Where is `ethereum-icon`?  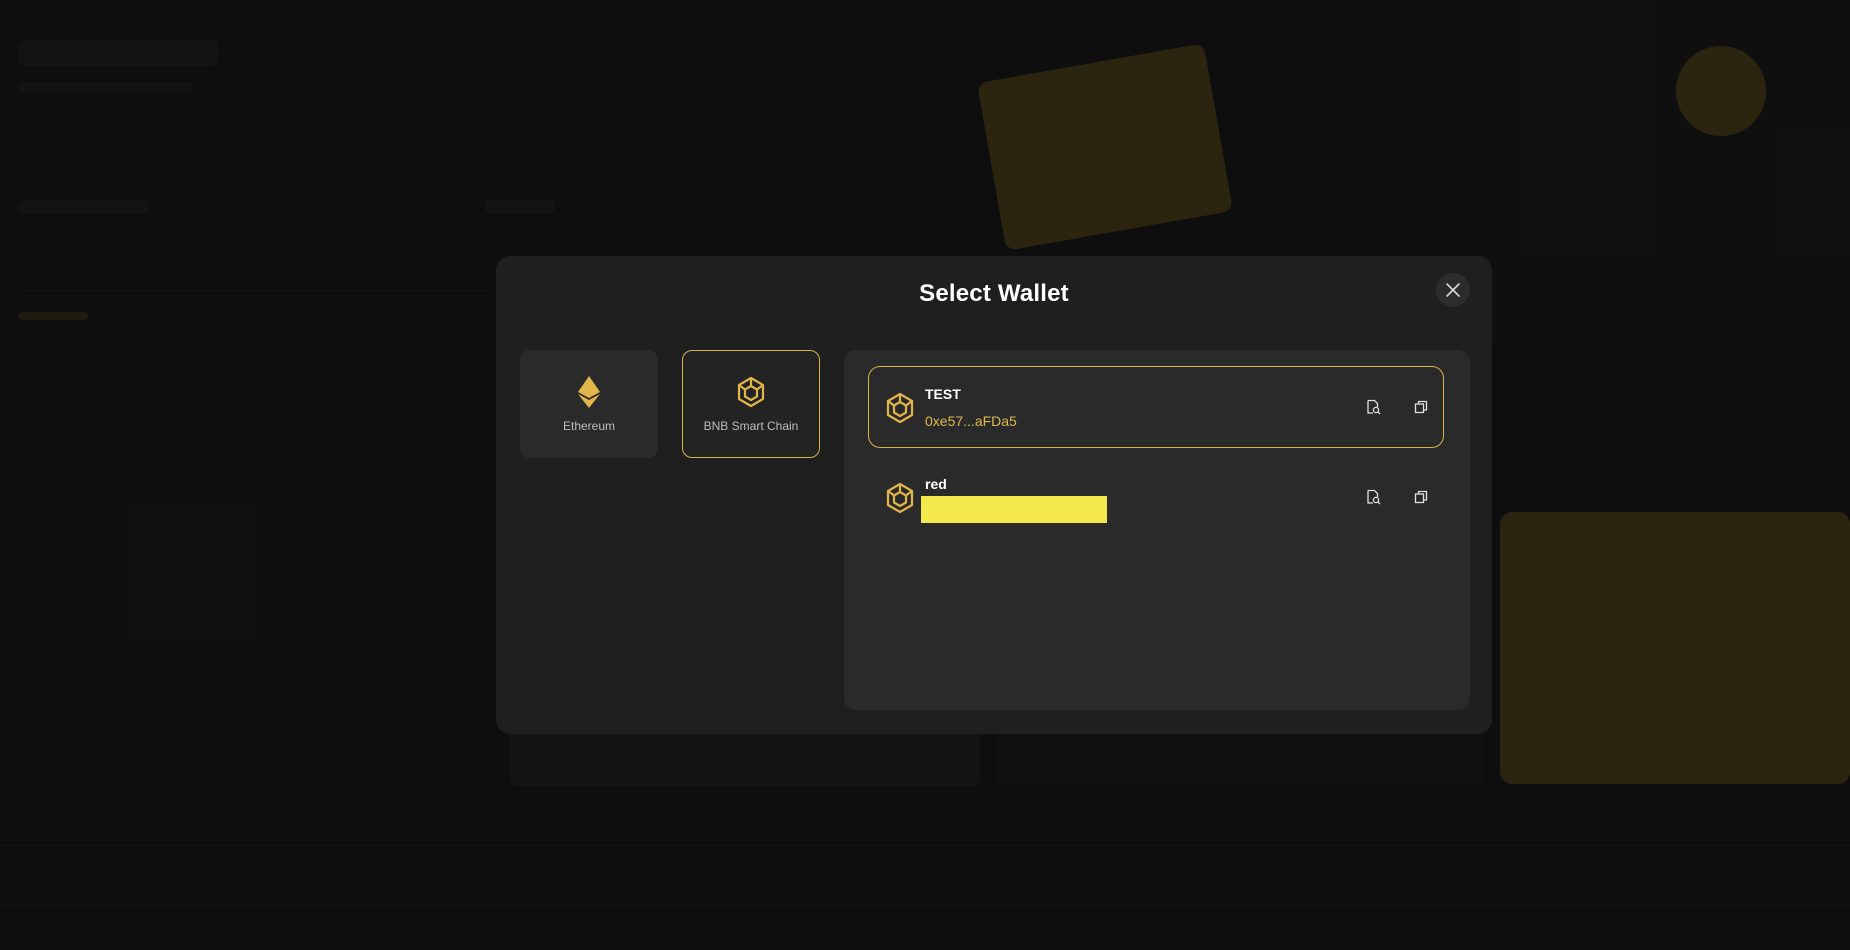 ethereum-icon is located at coordinates (589, 392).